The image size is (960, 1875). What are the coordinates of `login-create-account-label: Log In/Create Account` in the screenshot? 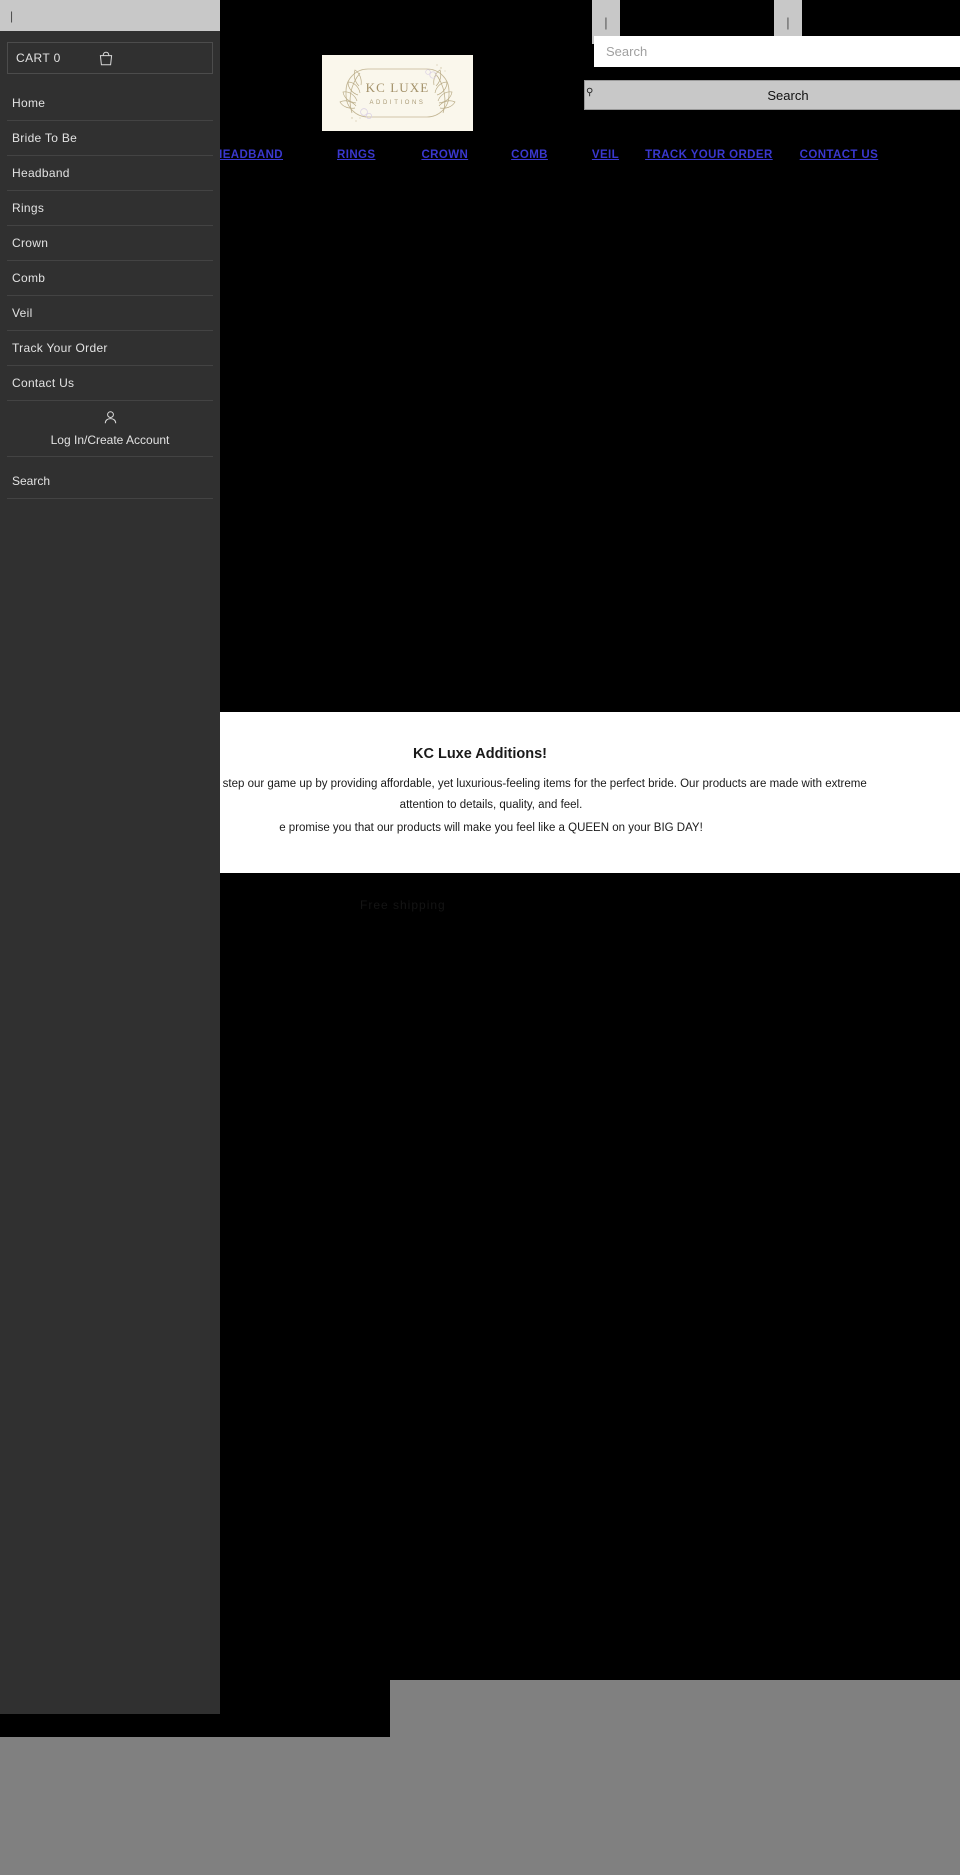 It's located at (110, 440).